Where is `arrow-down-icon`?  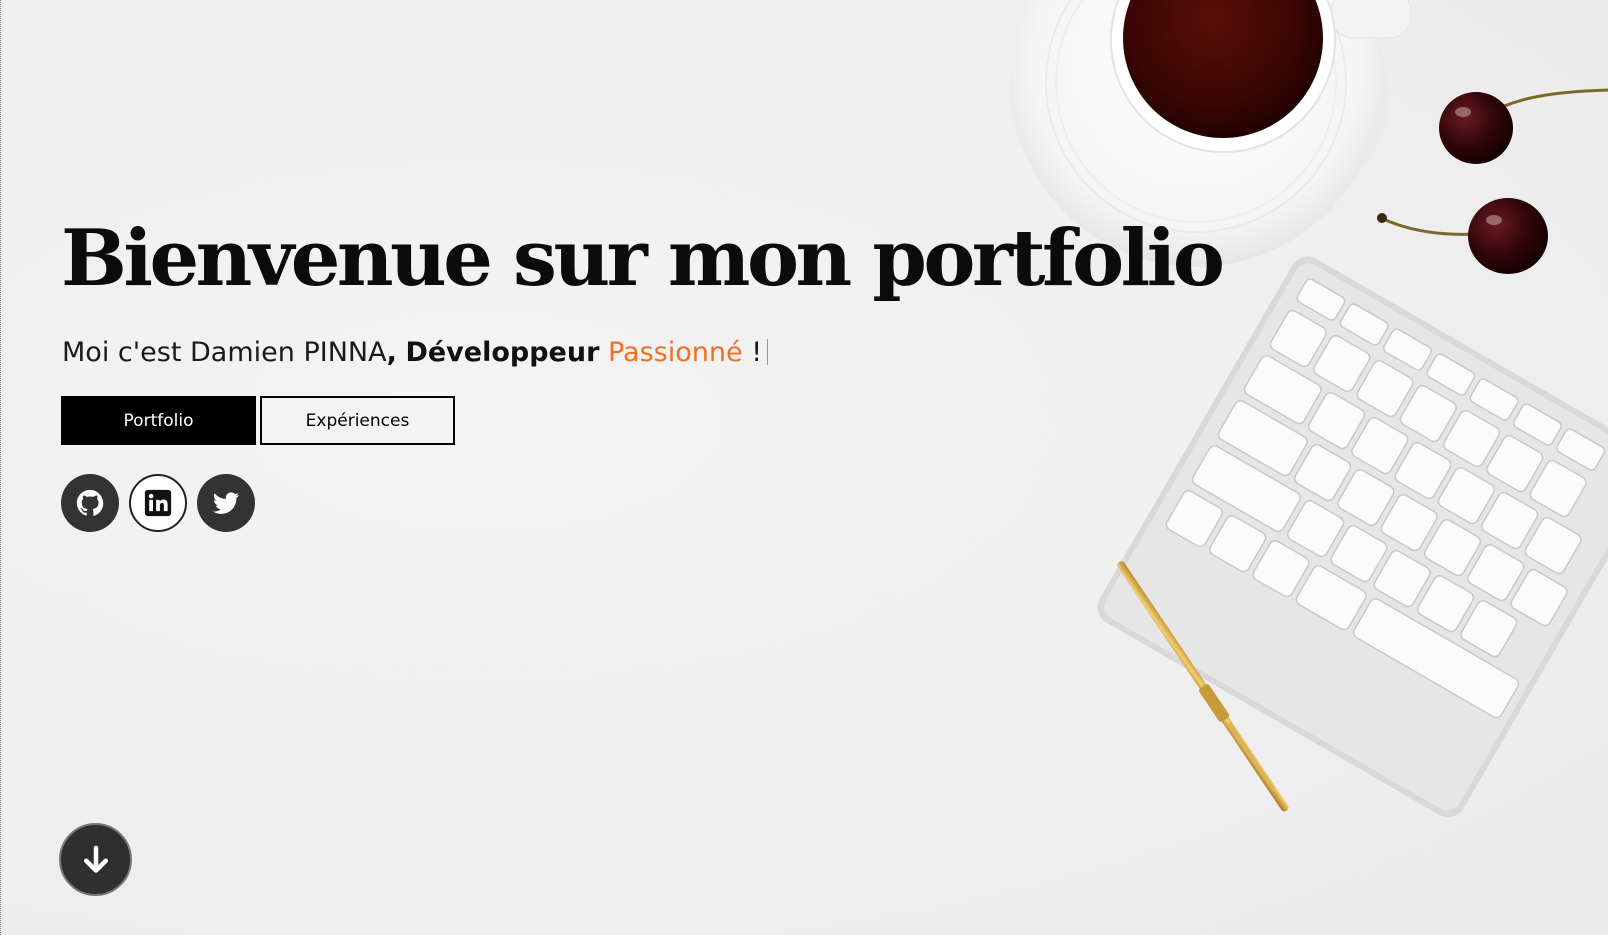
arrow-down-icon is located at coordinates (95, 859).